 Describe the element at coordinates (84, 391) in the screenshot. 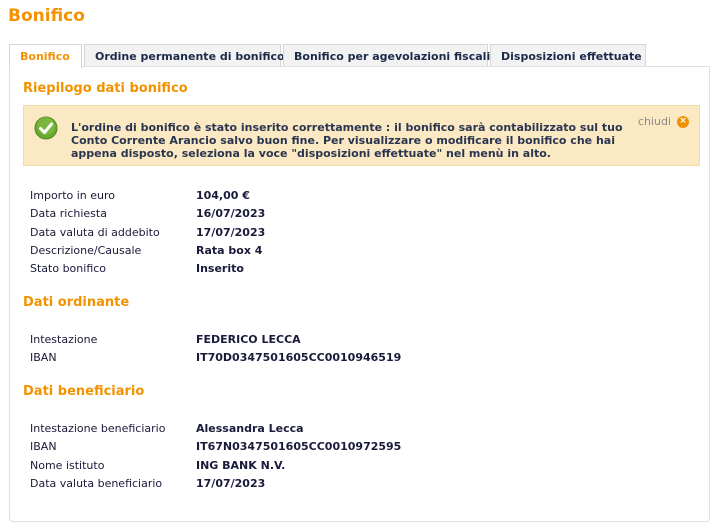

I see `beneficiario-section-title: Dati beneficiario` at that location.